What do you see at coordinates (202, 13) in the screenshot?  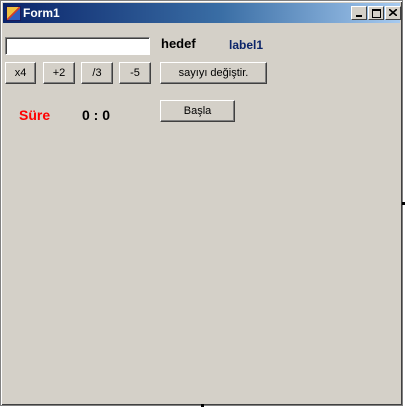 I see `title-bar: Form1` at bounding box center [202, 13].